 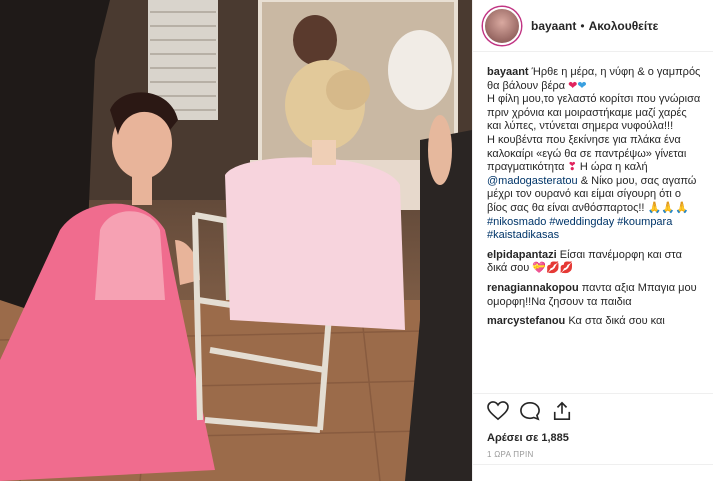 What do you see at coordinates (644, 222) in the screenshot?
I see `hashtag-link: #koumpara` at bounding box center [644, 222].